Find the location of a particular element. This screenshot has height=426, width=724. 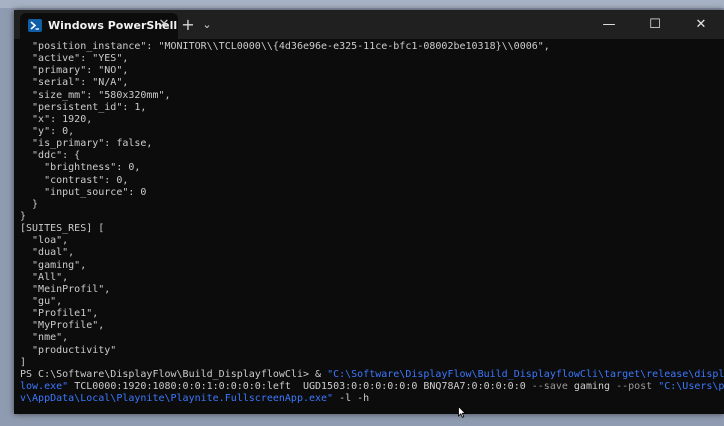

command-flags: -l -h is located at coordinates (351, 399).